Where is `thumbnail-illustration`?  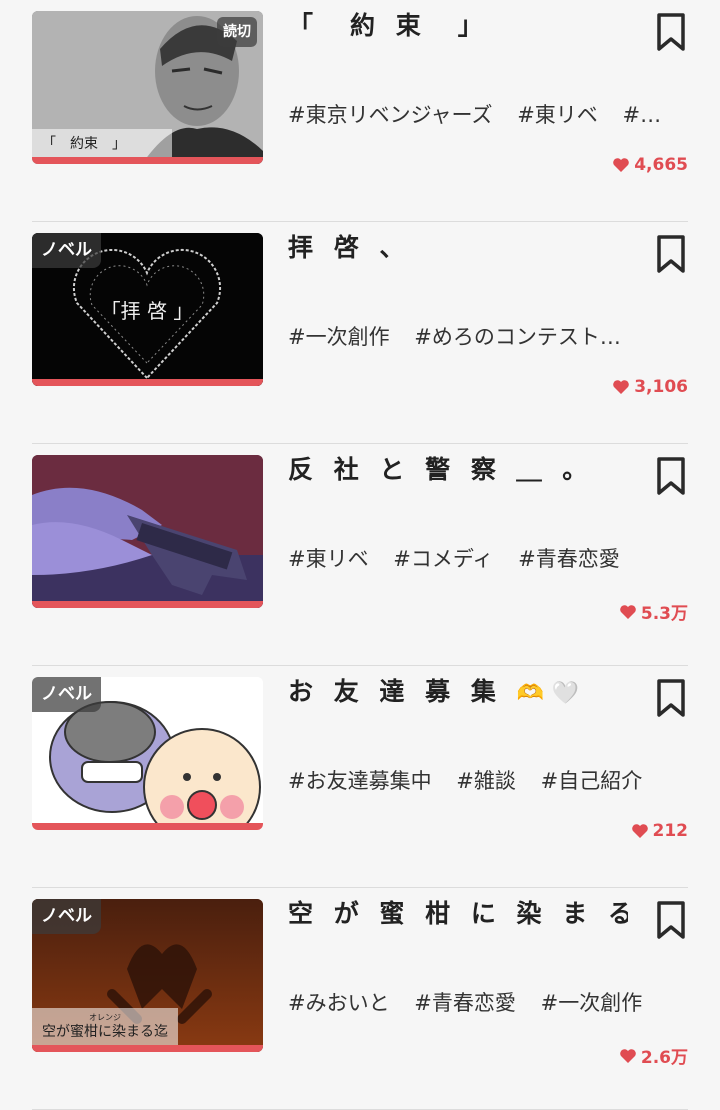 thumbnail-illustration is located at coordinates (147, 531).